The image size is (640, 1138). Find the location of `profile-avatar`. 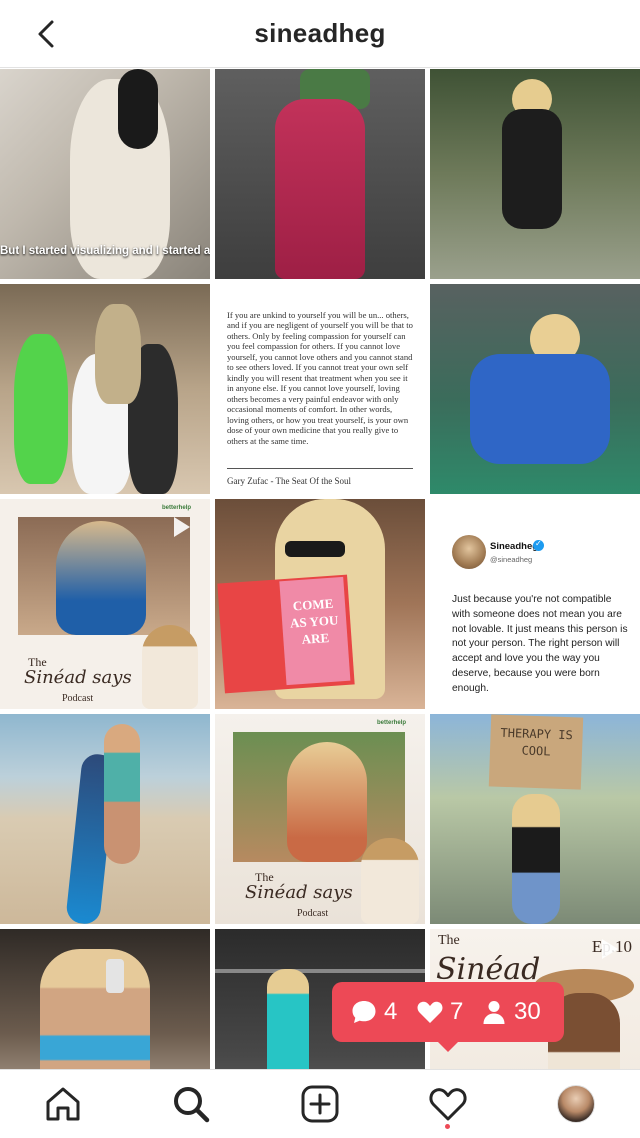

profile-avatar is located at coordinates (576, 1104).